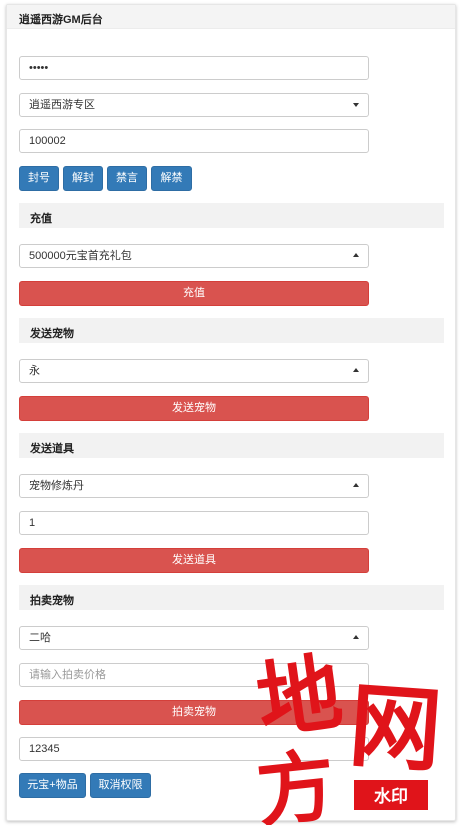  I want to click on recharge-button: 充值, so click(194, 293).